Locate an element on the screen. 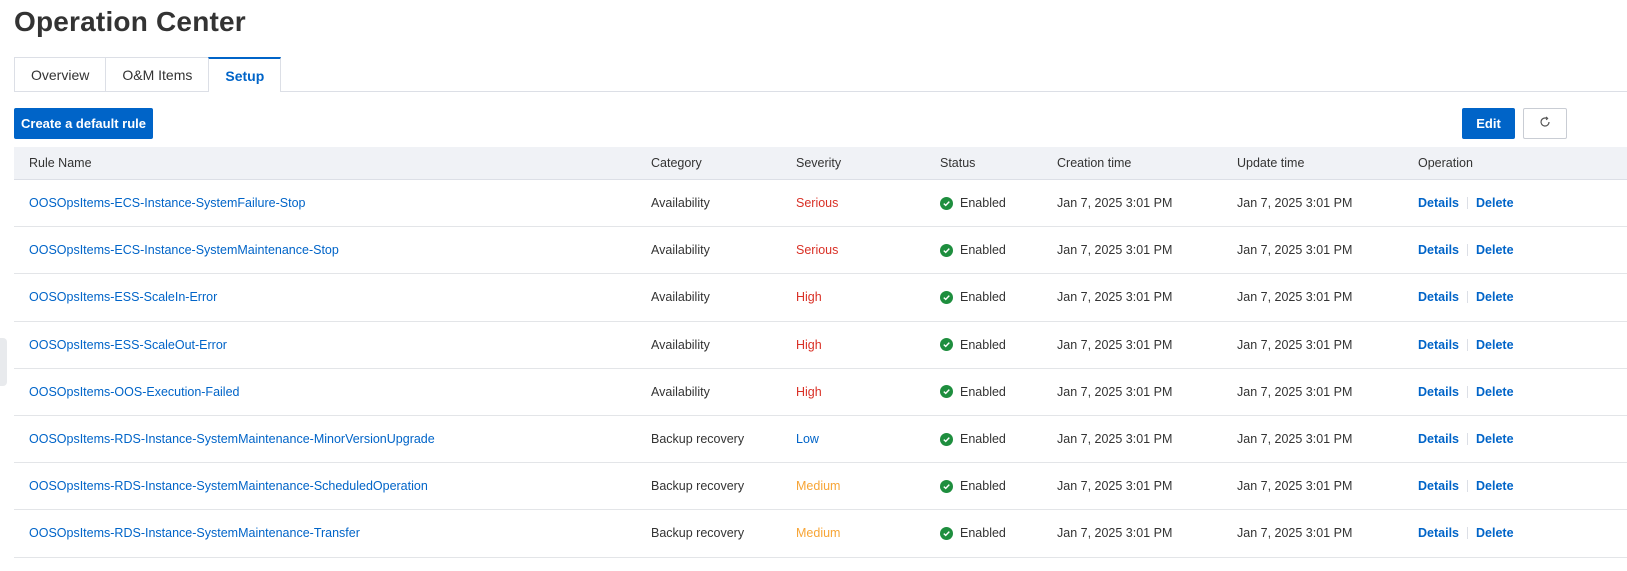 This screenshot has height=571, width=1627. tab-om-items: O&M Items is located at coordinates (157, 74).